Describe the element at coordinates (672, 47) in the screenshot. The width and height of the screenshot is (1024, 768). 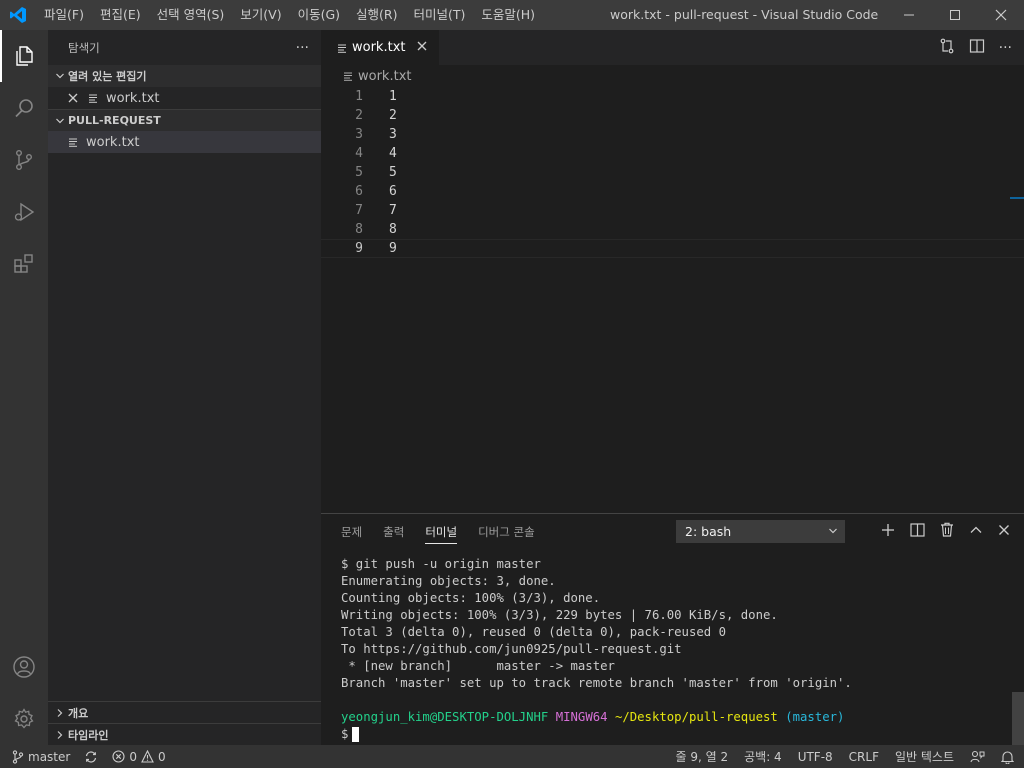
I see `editor-tabs: work.txt ···` at that location.